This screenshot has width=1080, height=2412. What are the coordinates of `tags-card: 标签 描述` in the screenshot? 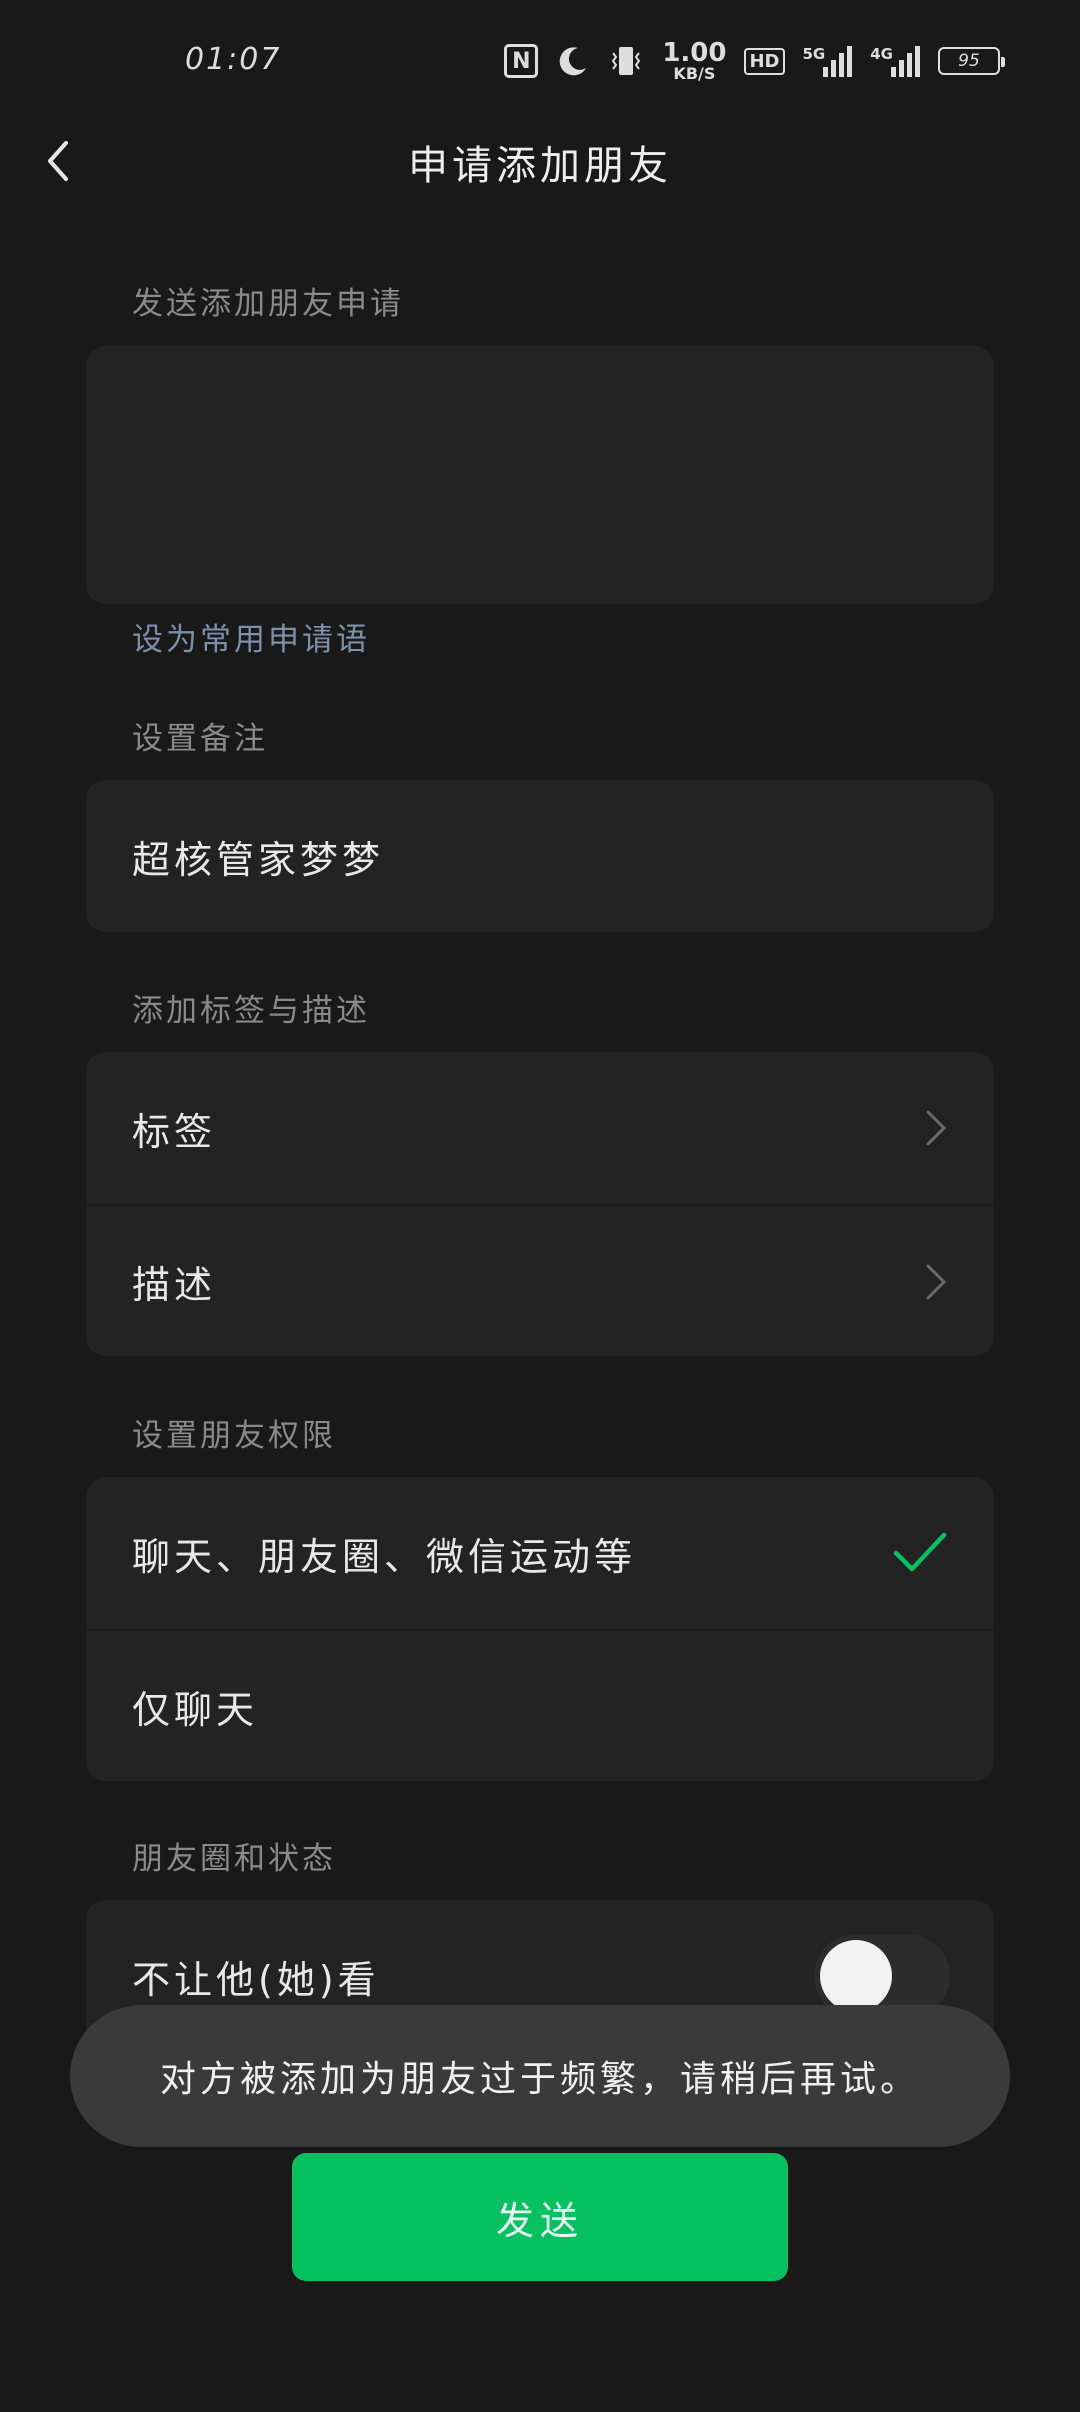 It's located at (540, 1204).